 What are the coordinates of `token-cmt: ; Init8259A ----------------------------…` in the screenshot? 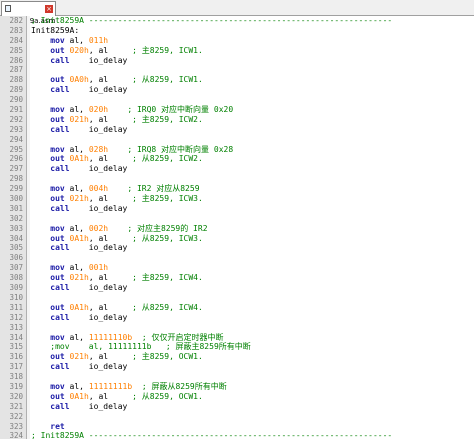 It's located at (212, 20).